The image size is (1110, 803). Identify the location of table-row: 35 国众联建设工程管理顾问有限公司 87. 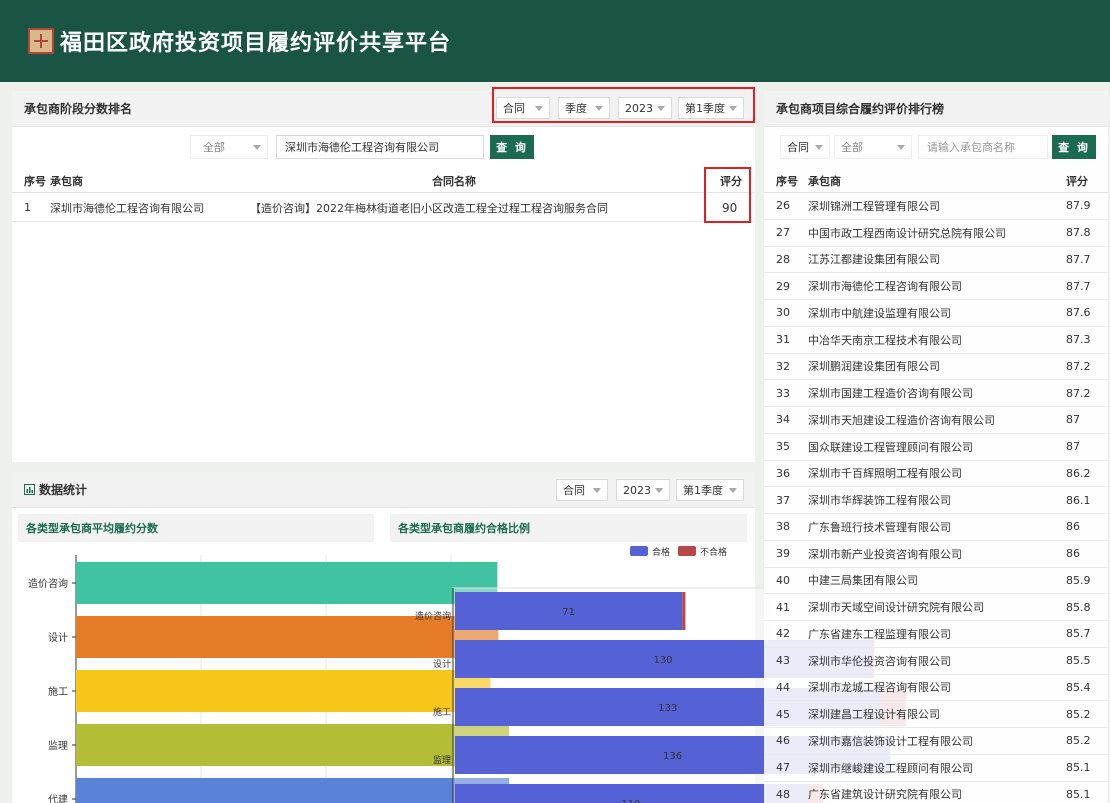
(936, 447).